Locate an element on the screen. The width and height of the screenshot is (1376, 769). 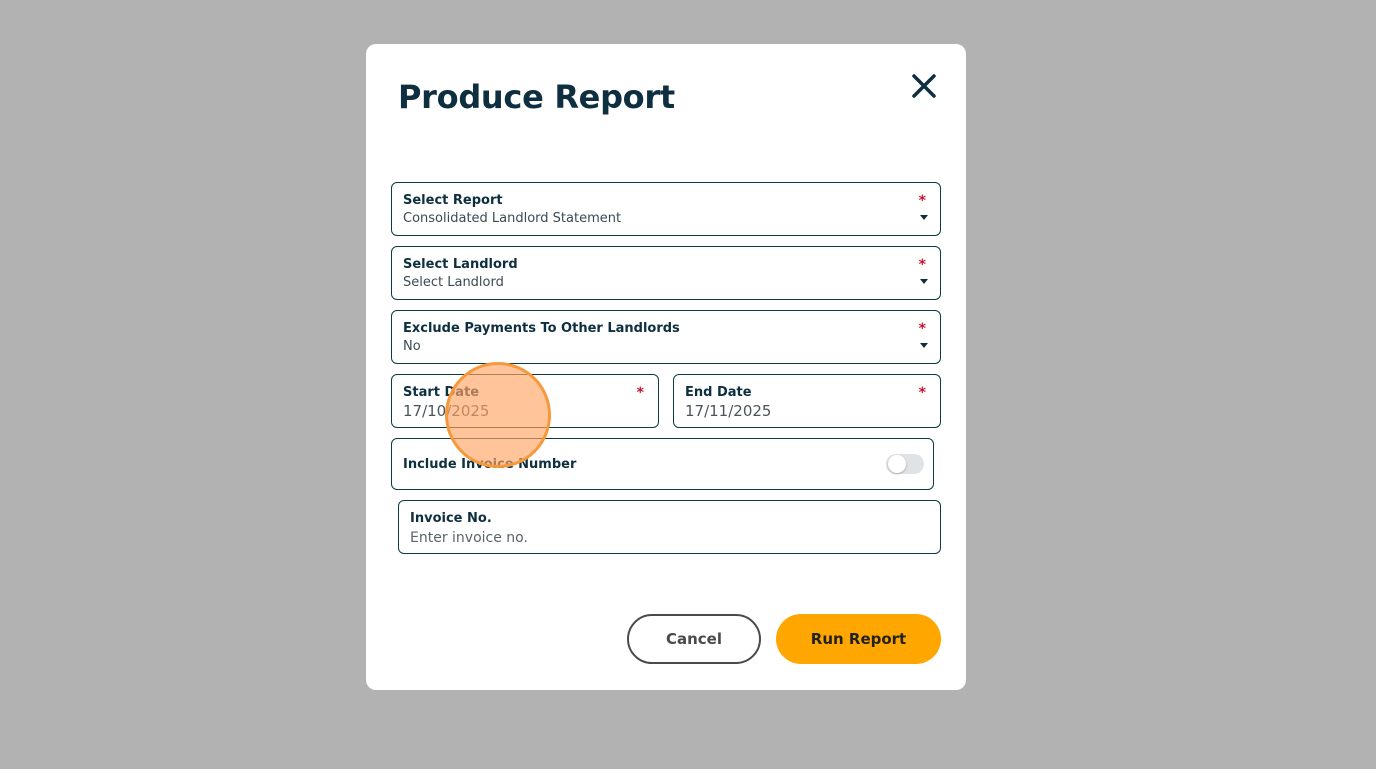
end-date-label: End Date is located at coordinates (718, 392).